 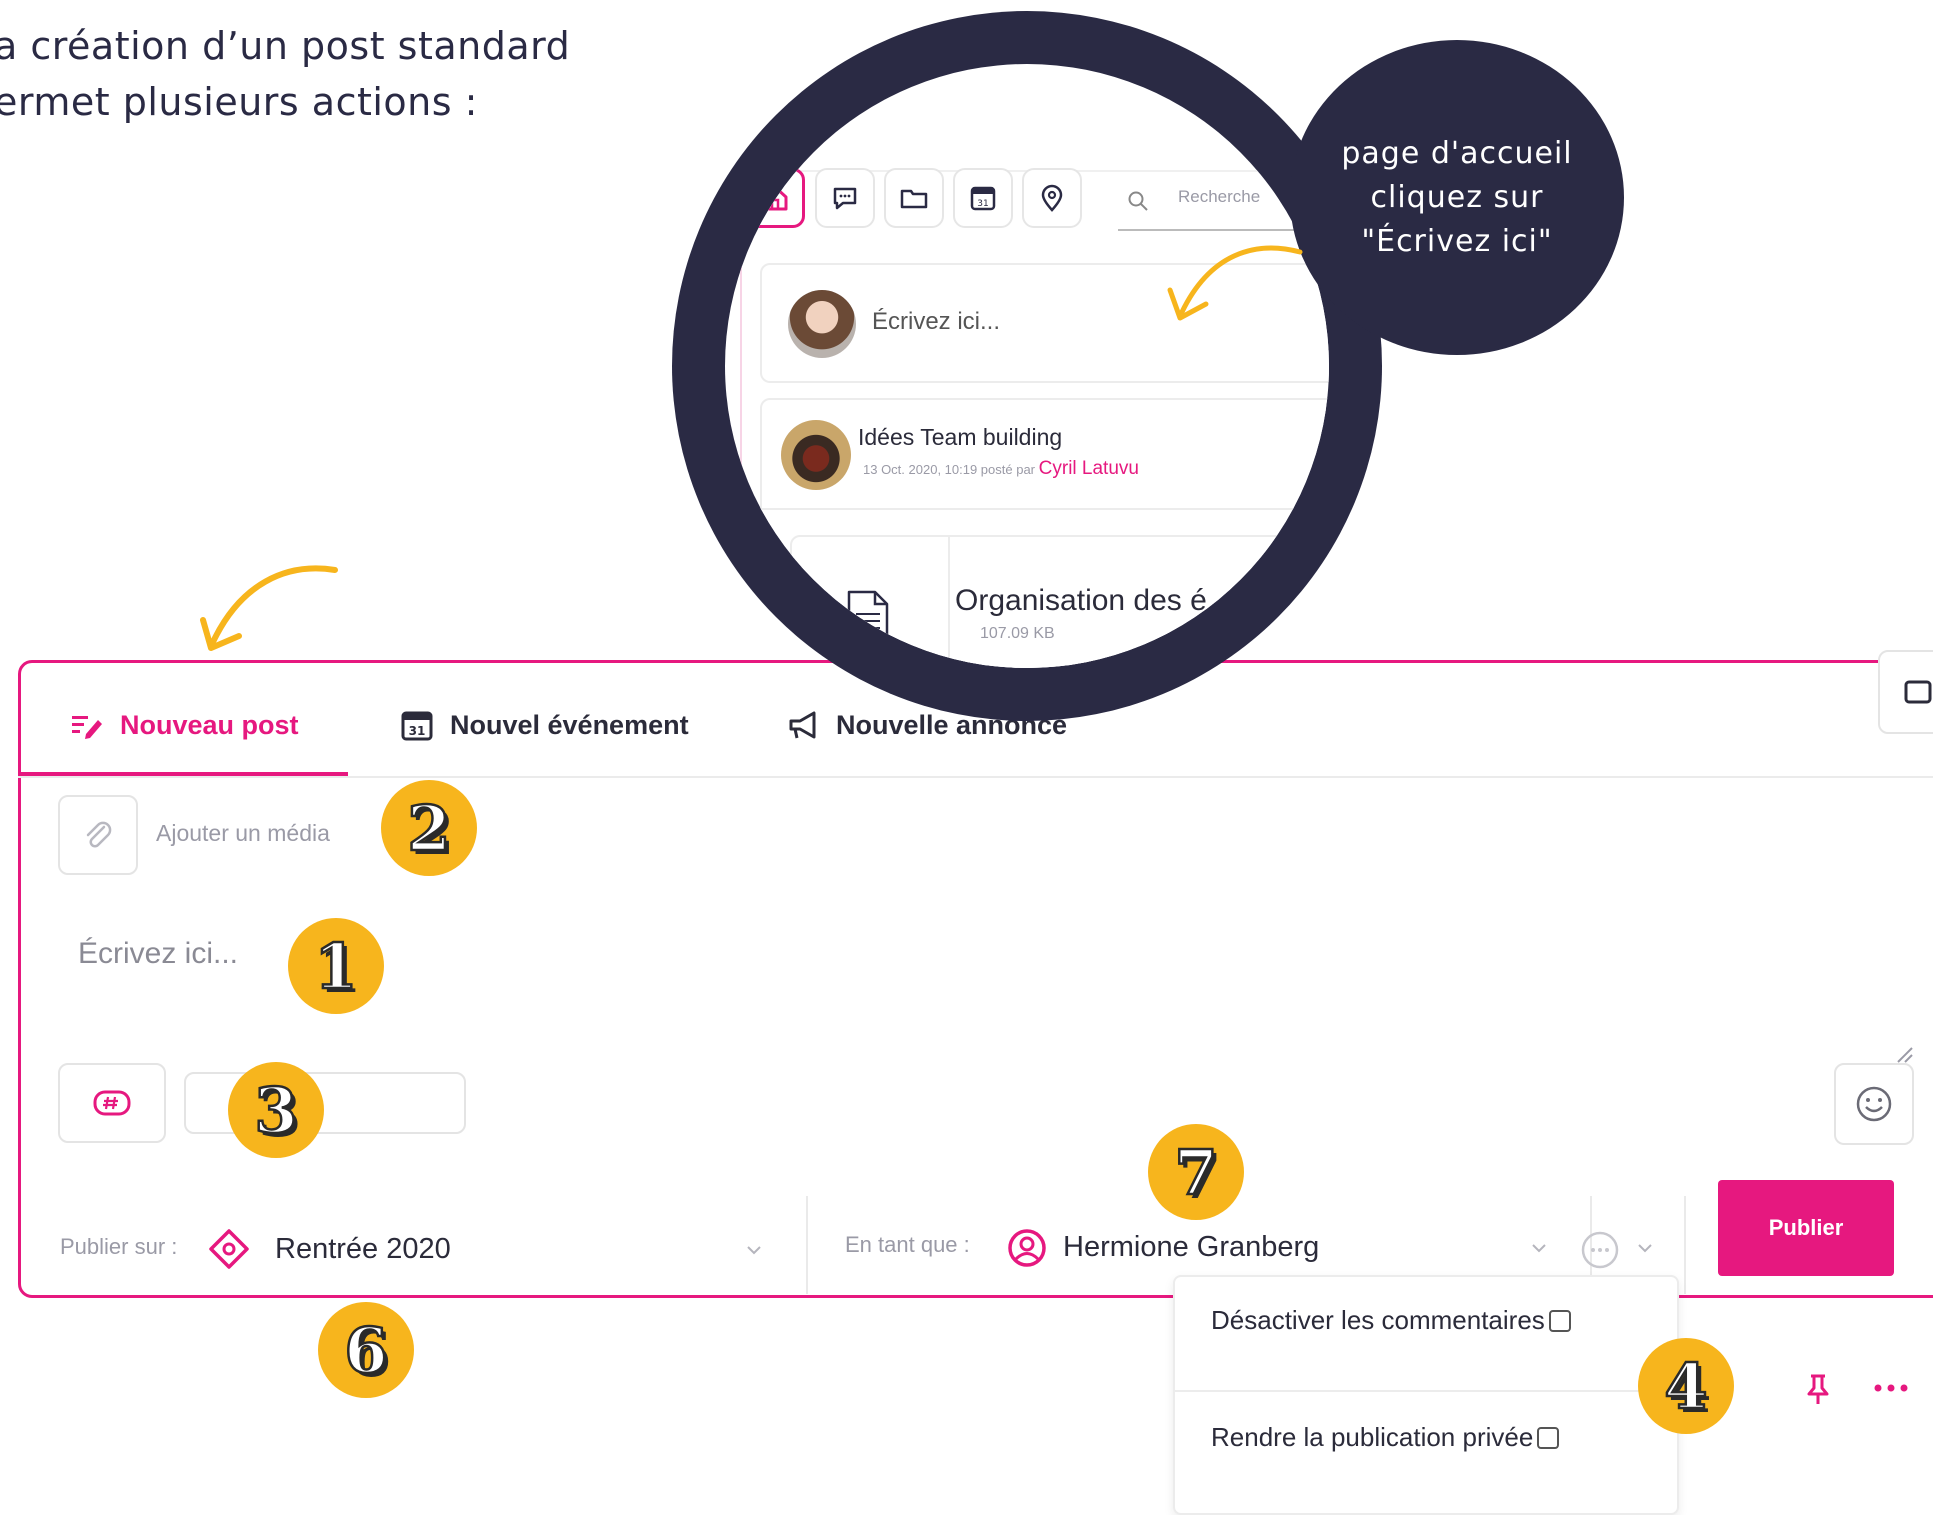 What do you see at coordinates (1457, 153) in the screenshot?
I see `callout-line-1: page d'accueil` at bounding box center [1457, 153].